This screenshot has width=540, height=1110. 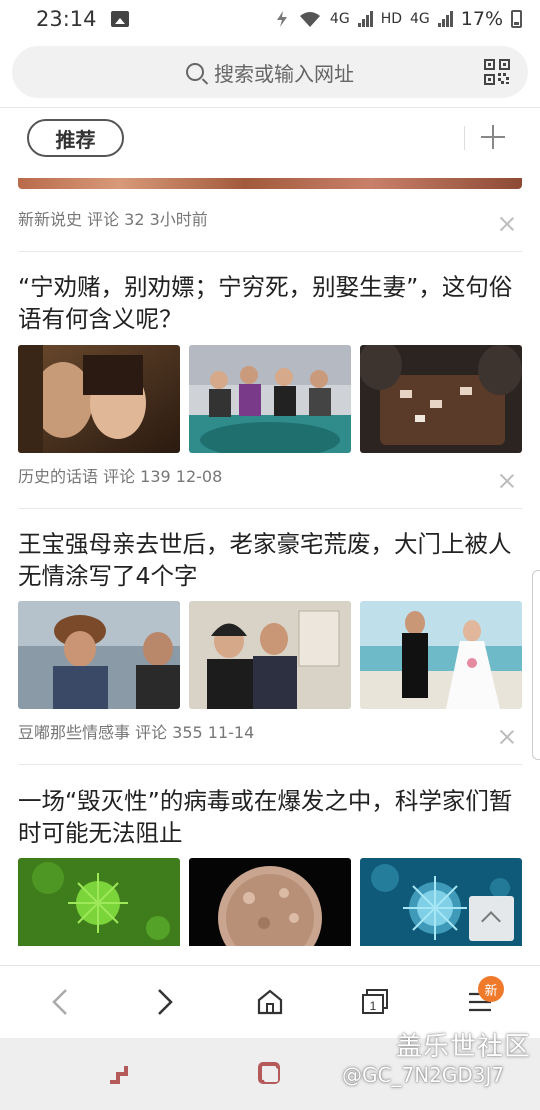 I want to click on home-icon, so click(x=270, y=1002).